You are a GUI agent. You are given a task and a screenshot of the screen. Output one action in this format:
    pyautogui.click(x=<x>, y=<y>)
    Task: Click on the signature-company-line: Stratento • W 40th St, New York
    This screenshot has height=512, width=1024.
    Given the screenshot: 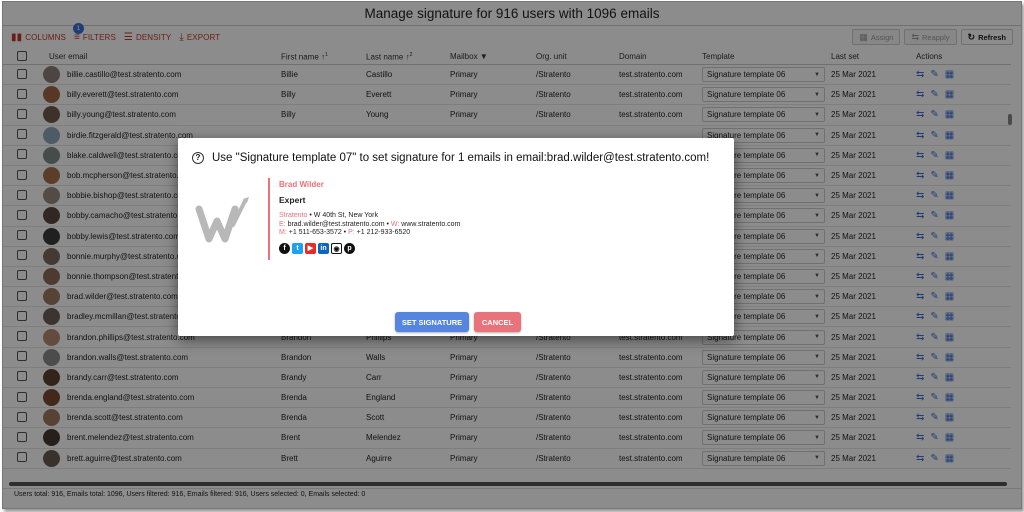 What is the action you would take?
    pyautogui.click(x=328, y=216)
    